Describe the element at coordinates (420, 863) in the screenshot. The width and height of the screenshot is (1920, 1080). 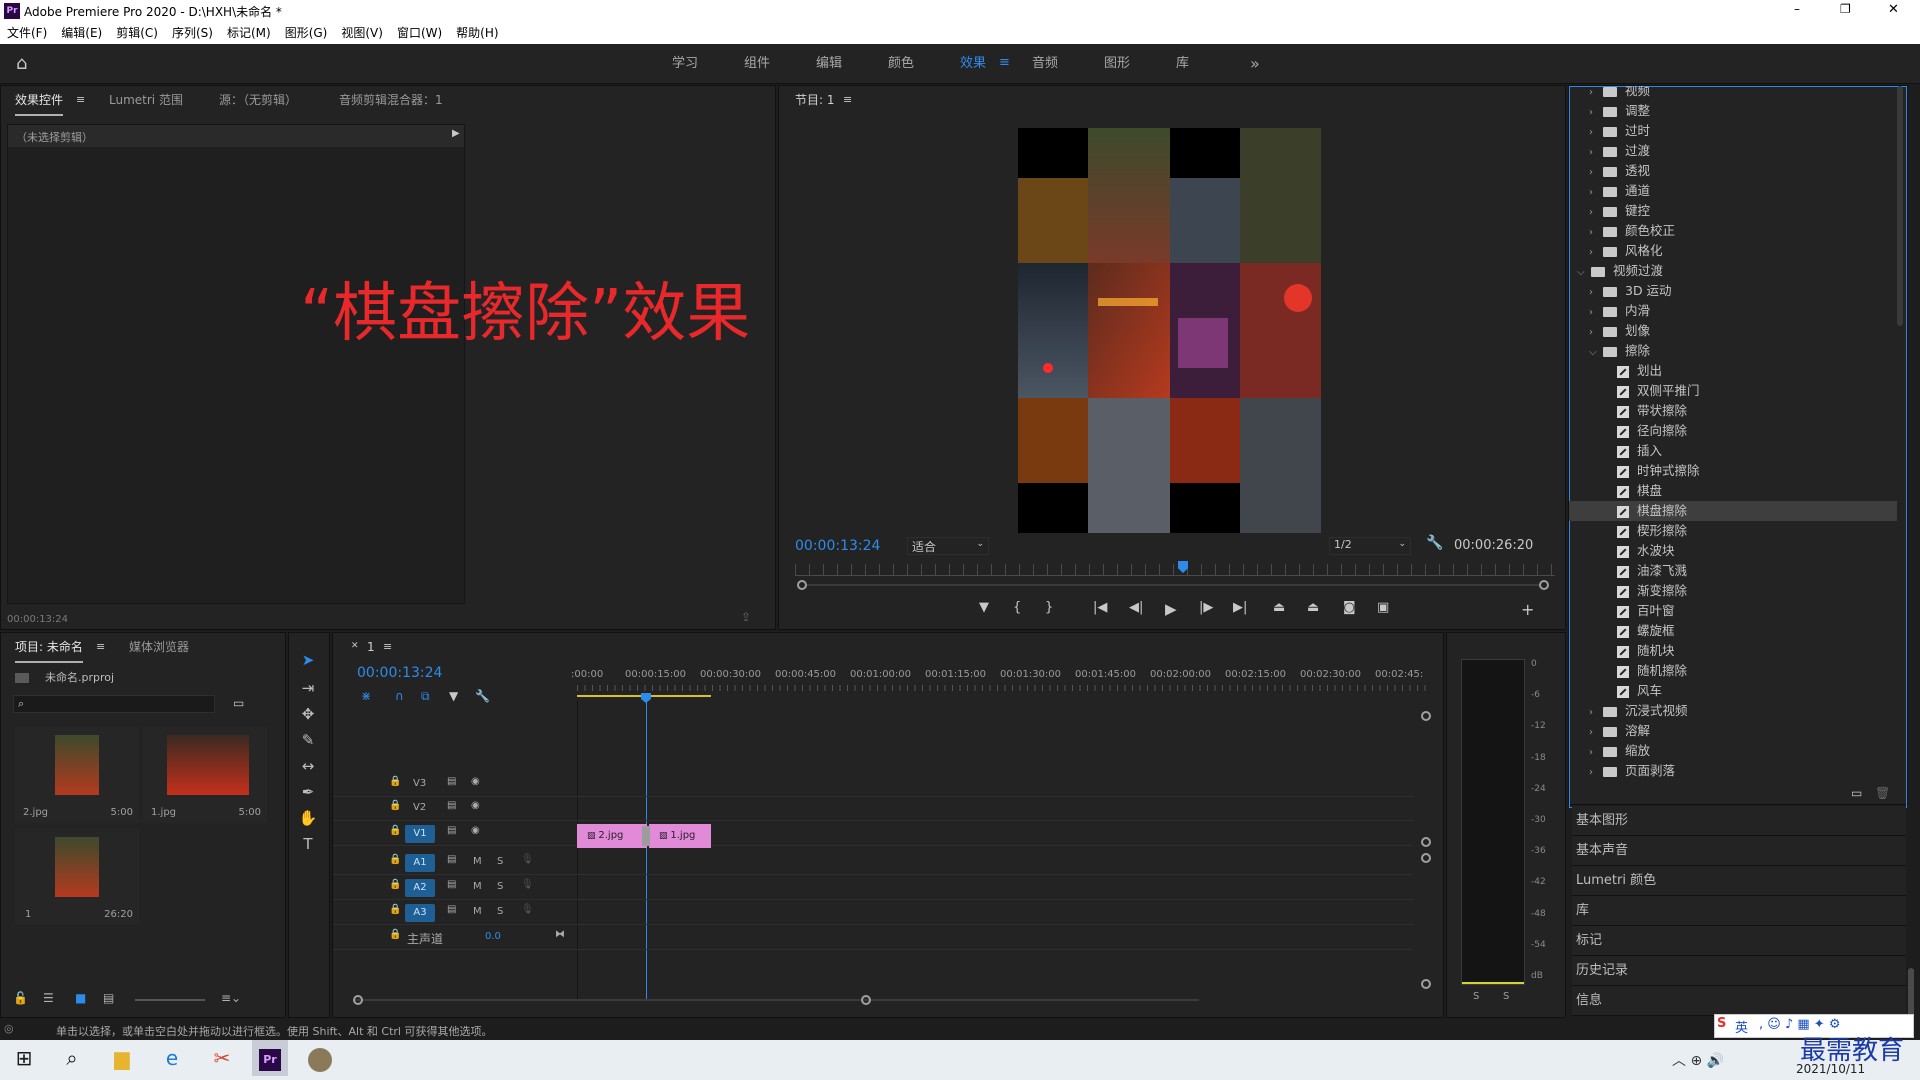
I see `track-target-a1: A1` at that location.